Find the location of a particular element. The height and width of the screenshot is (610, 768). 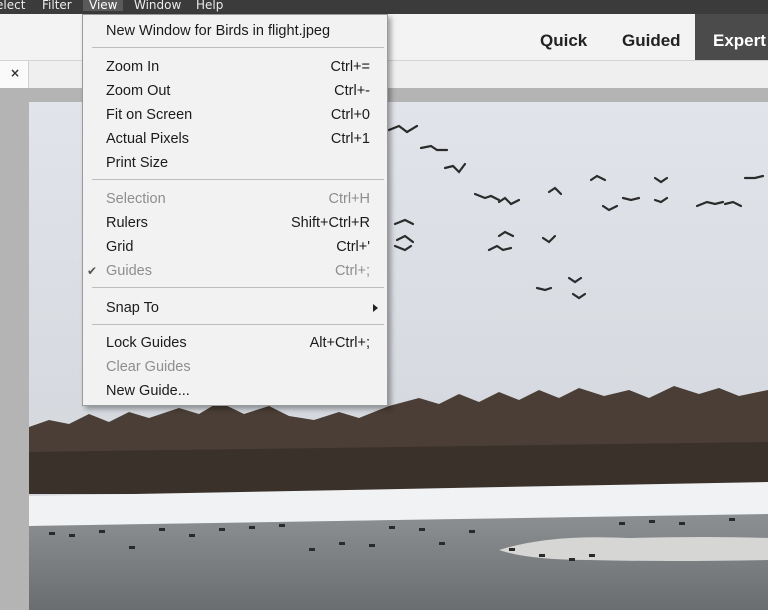

submenu-arrow-icon is located at coordinates (375, 308).